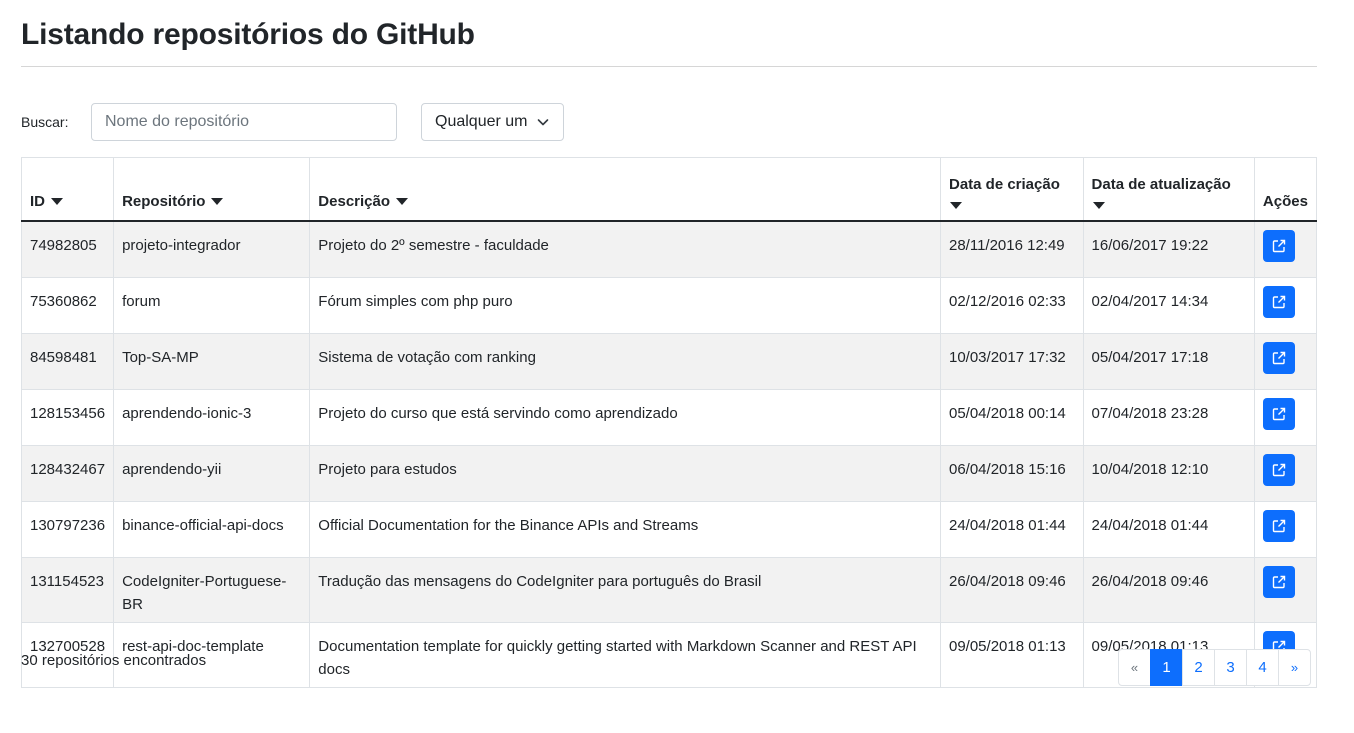 Image resolution: width=1354 pixels, height=733 pixels. I want to click on cell-created: 26/04/2018 09:46, so click(1011, 589).